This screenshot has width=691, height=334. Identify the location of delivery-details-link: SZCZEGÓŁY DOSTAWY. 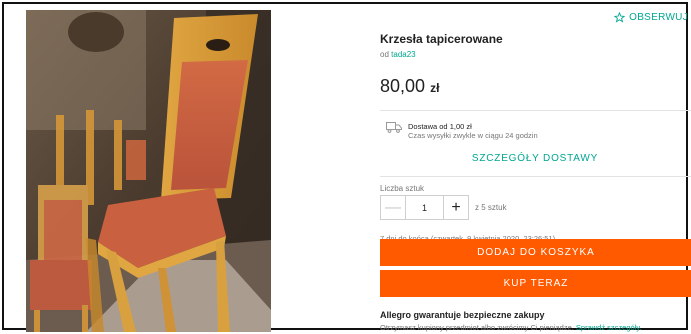
(534, 158).